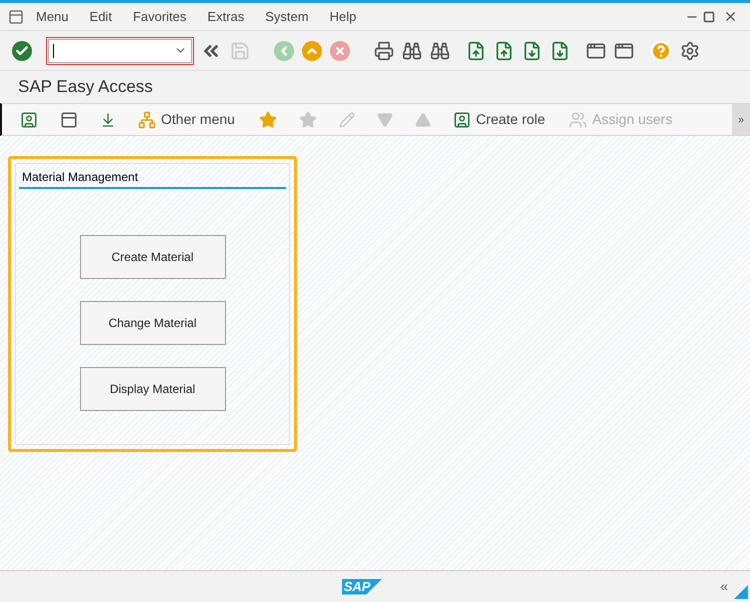  I want to click on binoculars-icon, so click(412, 50).